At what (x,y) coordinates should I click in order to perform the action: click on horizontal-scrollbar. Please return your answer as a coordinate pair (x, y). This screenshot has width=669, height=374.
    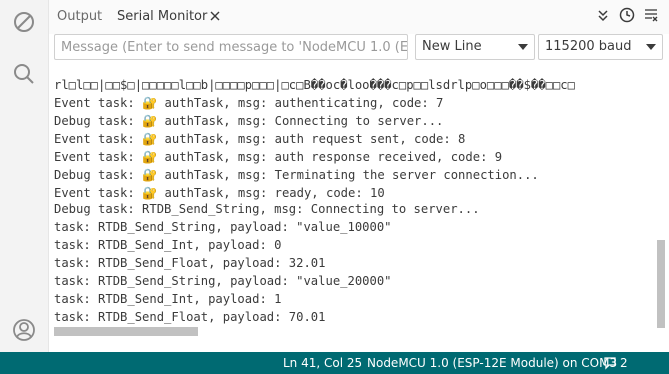
    Looking at the image, I should click on (126, 331).